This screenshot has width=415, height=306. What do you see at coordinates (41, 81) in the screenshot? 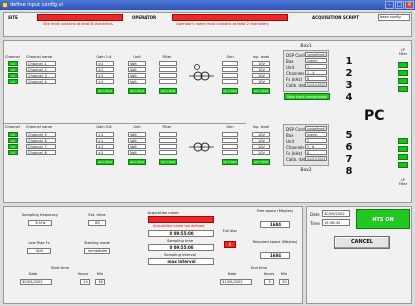
I see `channel-4-name: Channel_4` at bounding box center [41, 81].